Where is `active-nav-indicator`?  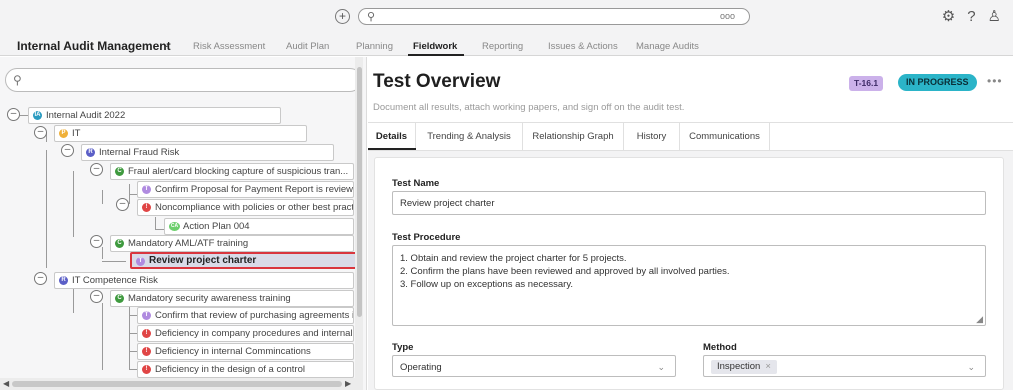 active-nav-indicator is located at coordinates (436, 55).